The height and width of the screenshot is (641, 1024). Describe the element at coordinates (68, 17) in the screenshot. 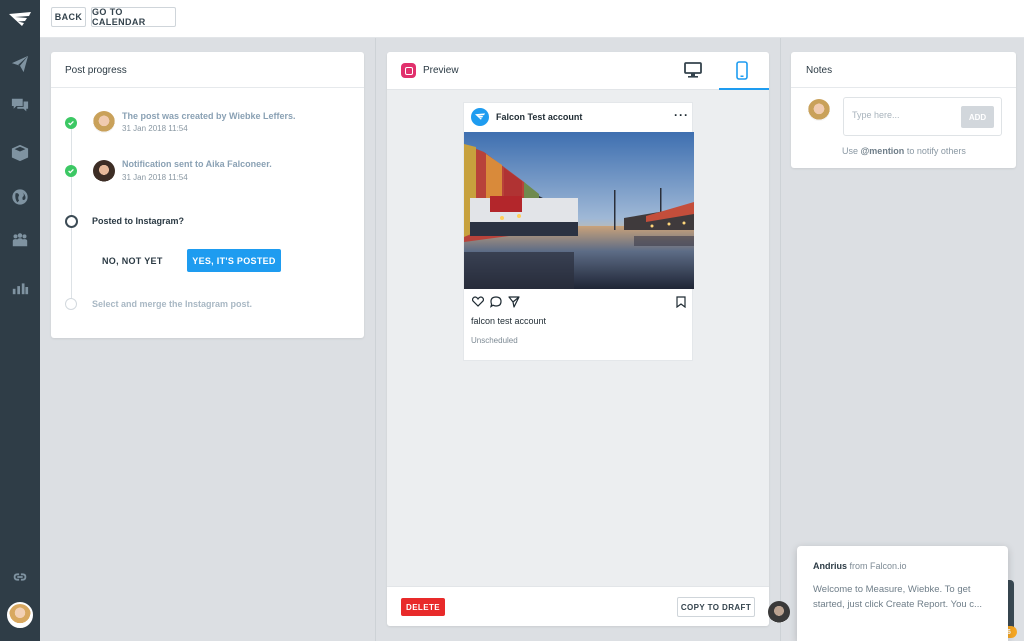

I see `back-button: BACK` at that location.